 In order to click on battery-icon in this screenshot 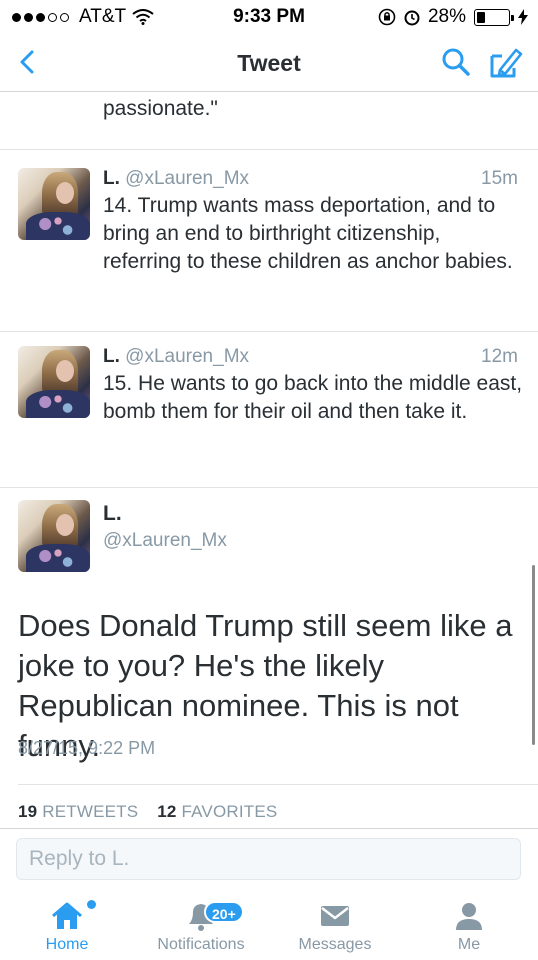, I will do `click(494, 17)`.